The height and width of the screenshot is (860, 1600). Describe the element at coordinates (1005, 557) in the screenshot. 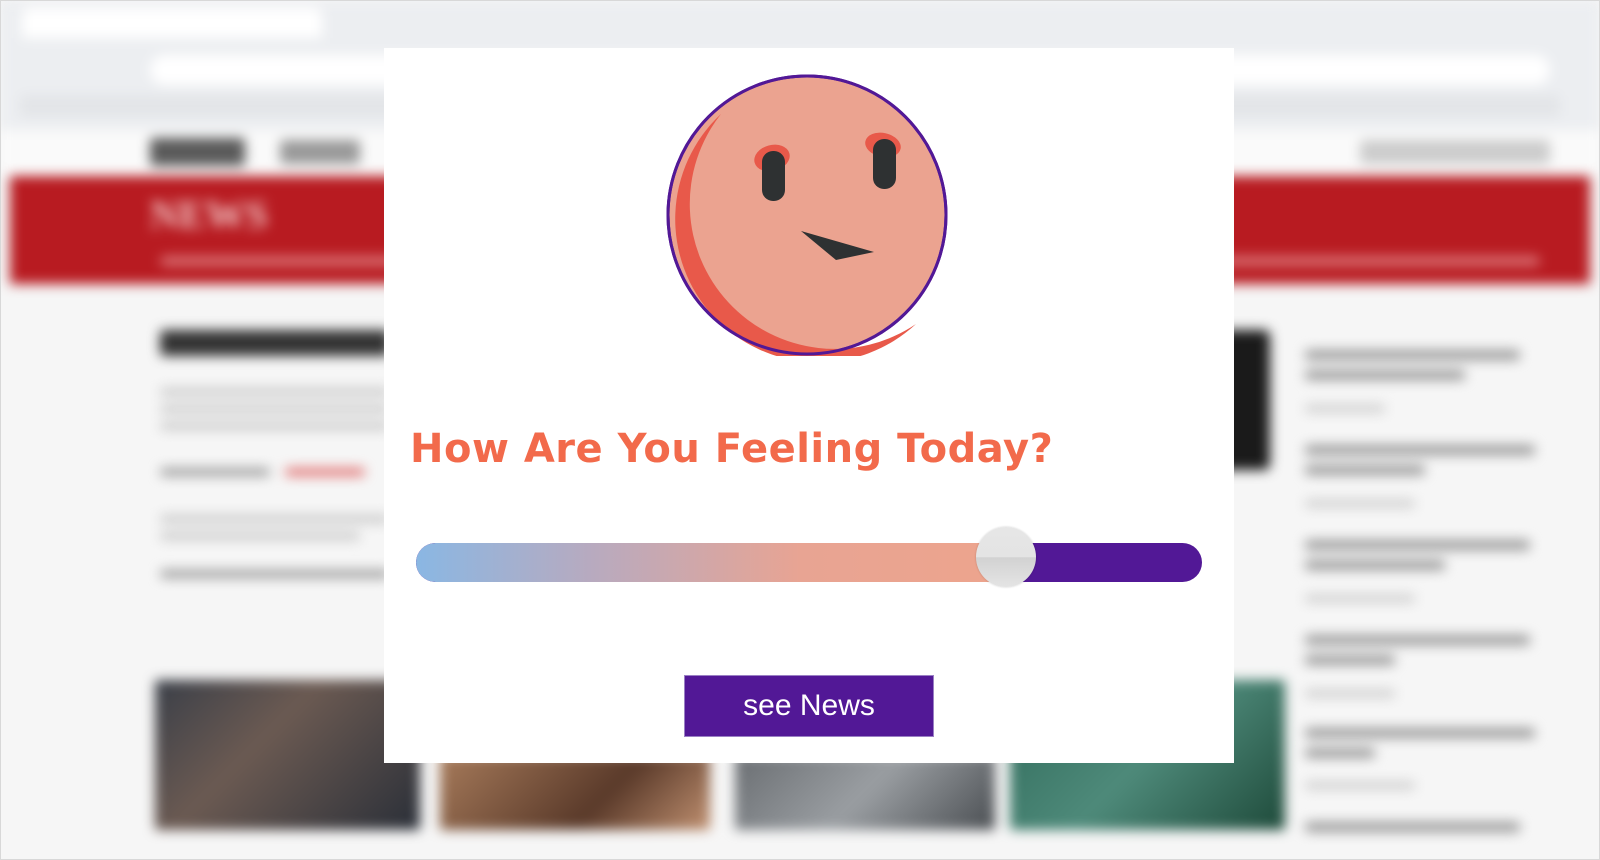

I see `slider-handle` at that location.